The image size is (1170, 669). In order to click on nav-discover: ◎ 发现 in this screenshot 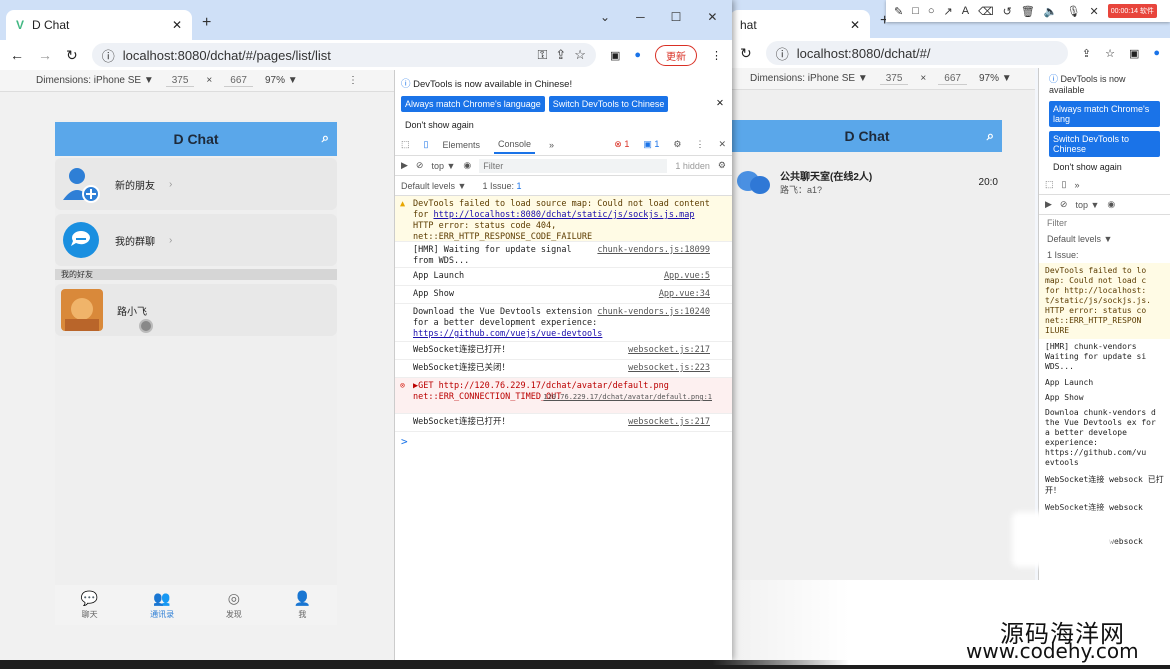, I will do `click(234, 605)`.